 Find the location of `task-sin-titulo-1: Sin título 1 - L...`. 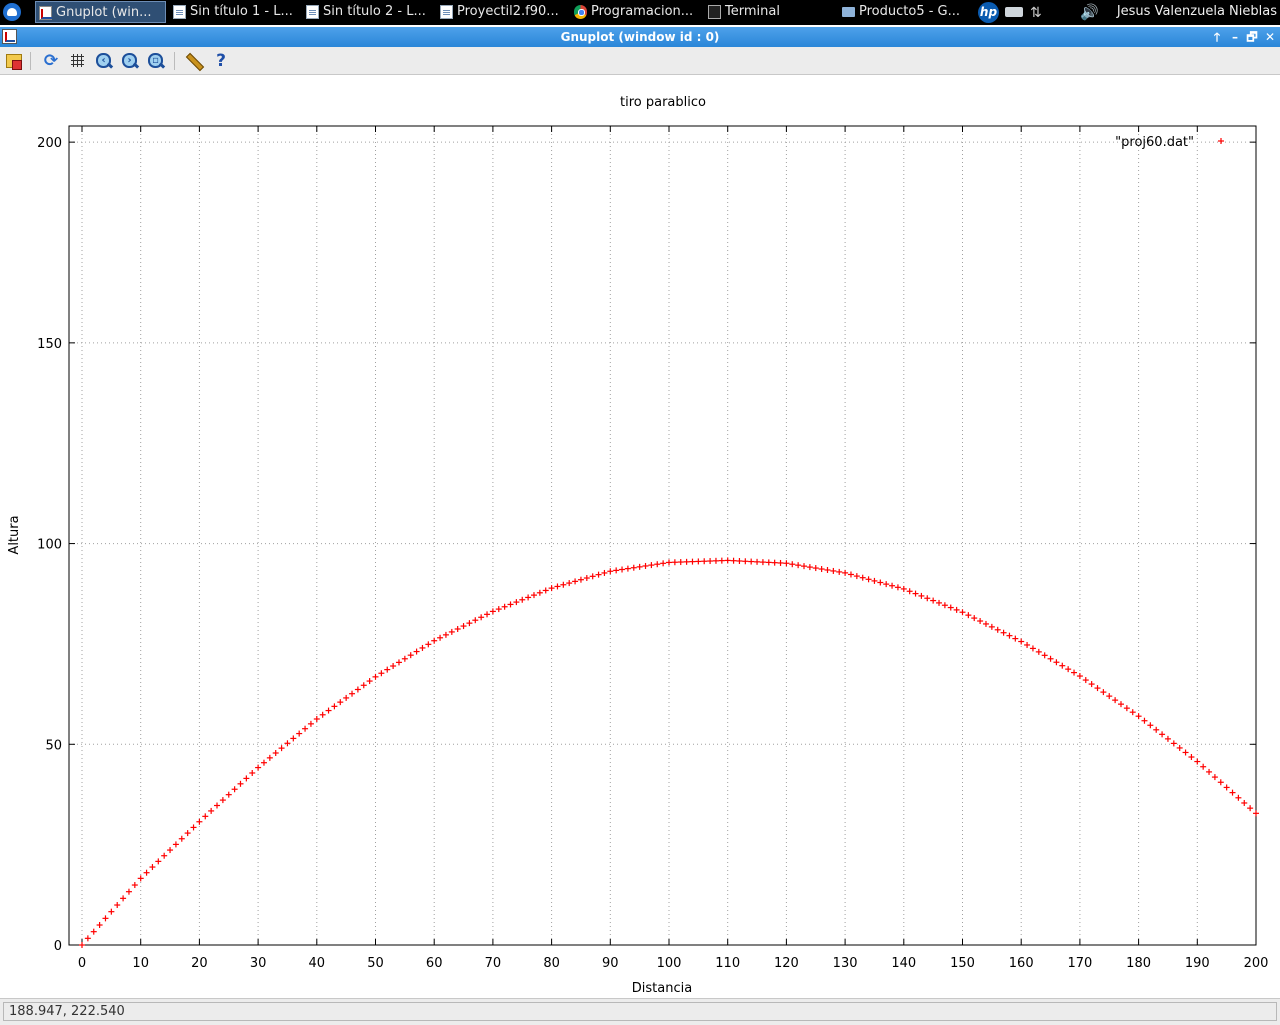

task-sin-titulo-1: Sin título 1 - L... is located at coordinates (234, 12).